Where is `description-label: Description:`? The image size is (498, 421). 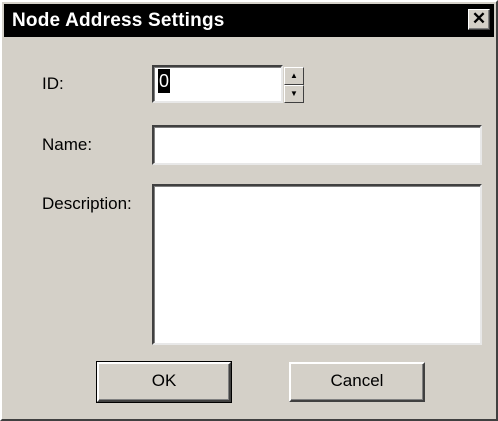 description-label: Description: is located at coordinates (87, 203).